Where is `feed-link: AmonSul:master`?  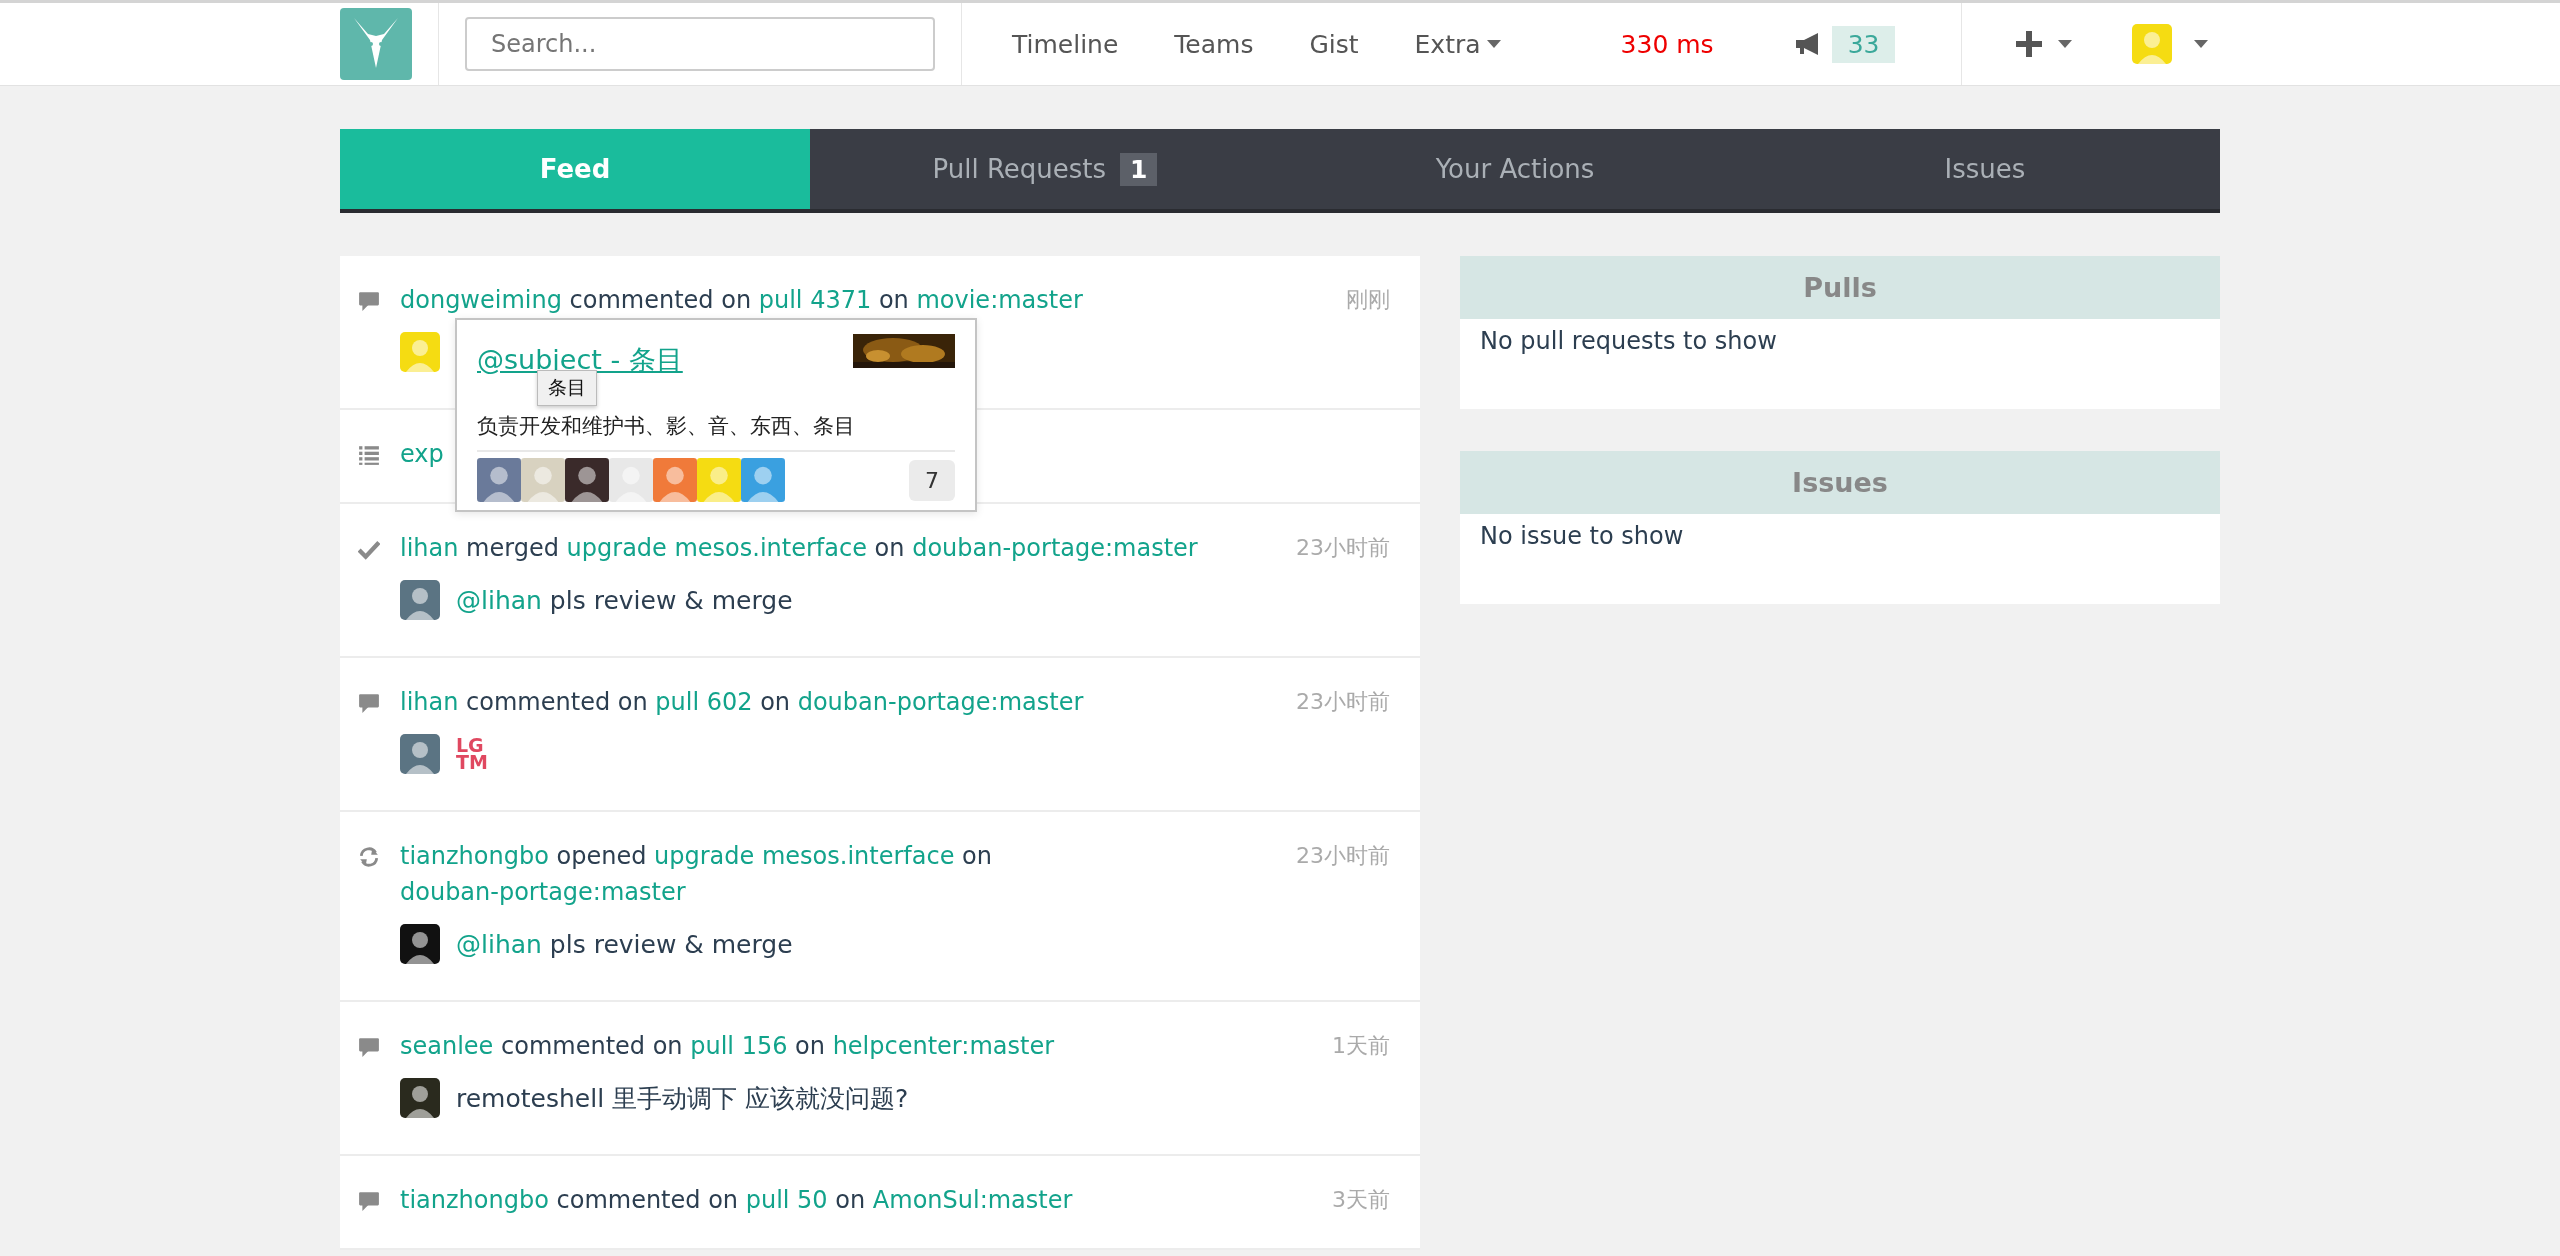
feed-link: AmonSul:master is located at coordinates (972, 1200).